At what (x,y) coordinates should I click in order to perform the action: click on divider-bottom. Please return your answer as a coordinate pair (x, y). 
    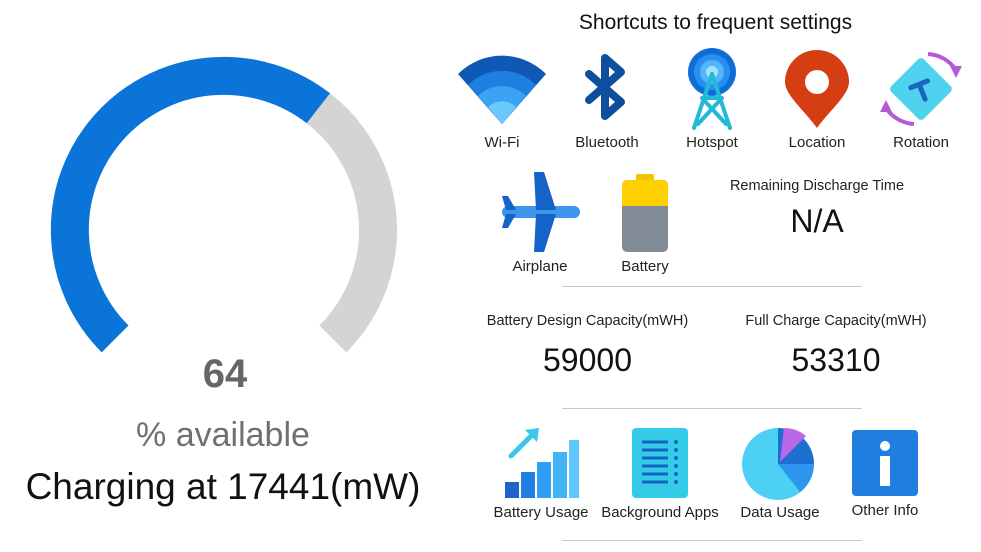
    Looking at the image, I should click on (712, 540).